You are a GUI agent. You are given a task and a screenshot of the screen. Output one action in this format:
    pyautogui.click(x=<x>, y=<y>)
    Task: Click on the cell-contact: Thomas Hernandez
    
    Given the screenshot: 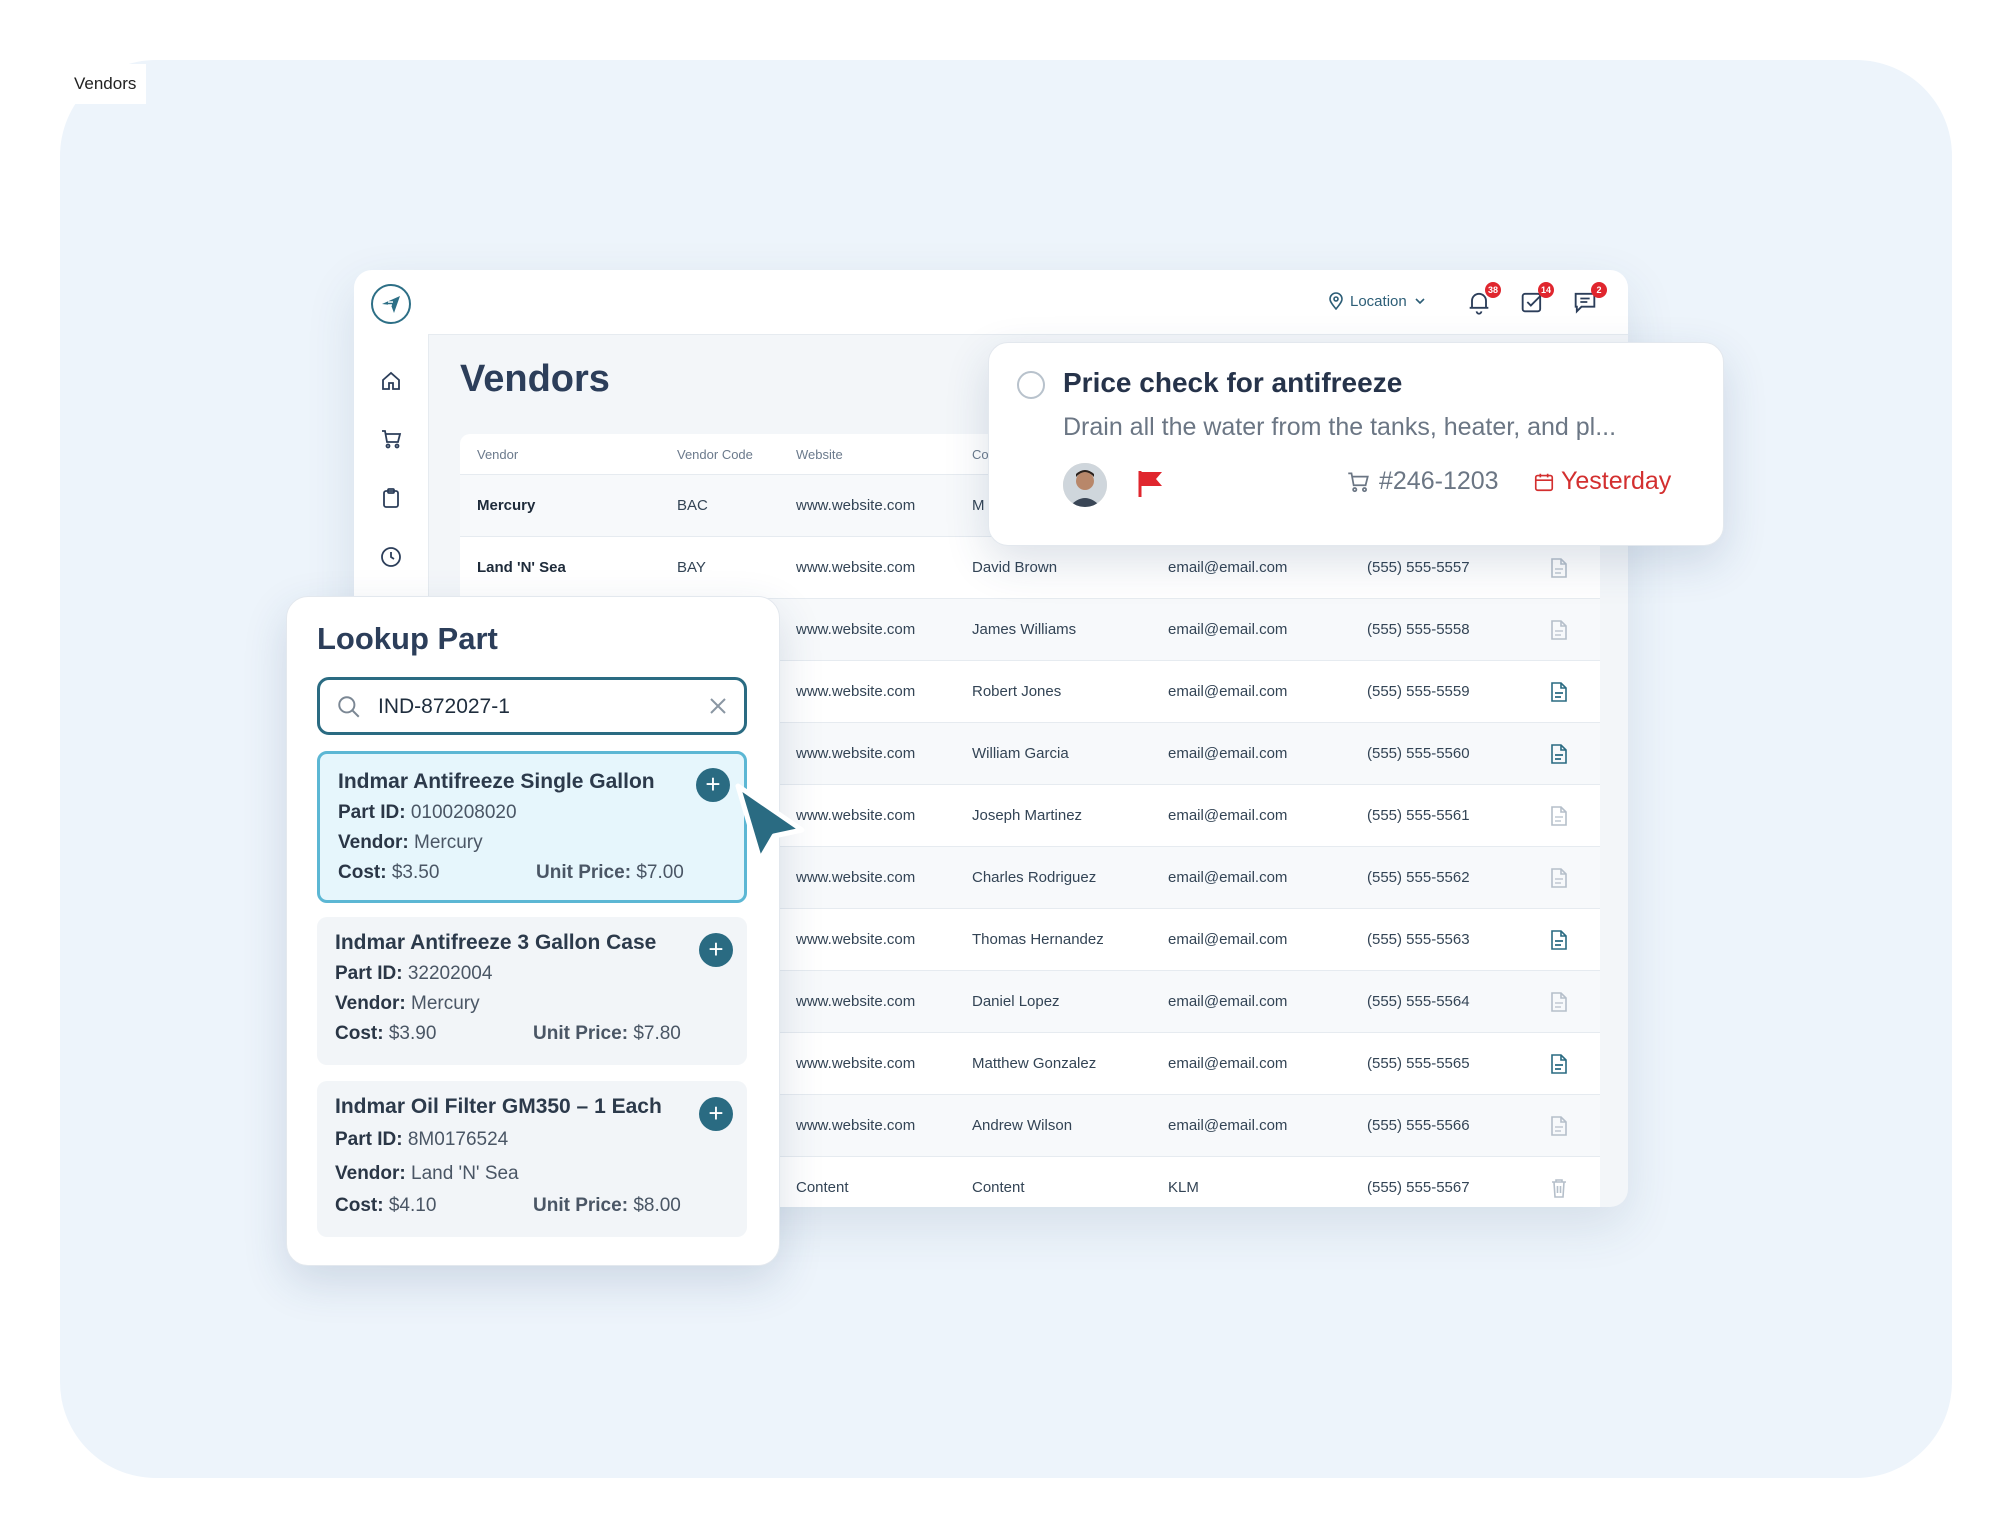 What is the action you would take?
    pyautogui.click(x=1038, y=939)
    